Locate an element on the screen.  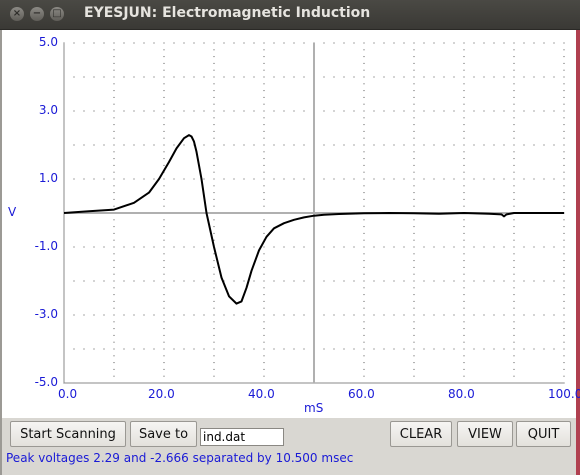
save-to-button: Save to is located at coordinates (163, 434).